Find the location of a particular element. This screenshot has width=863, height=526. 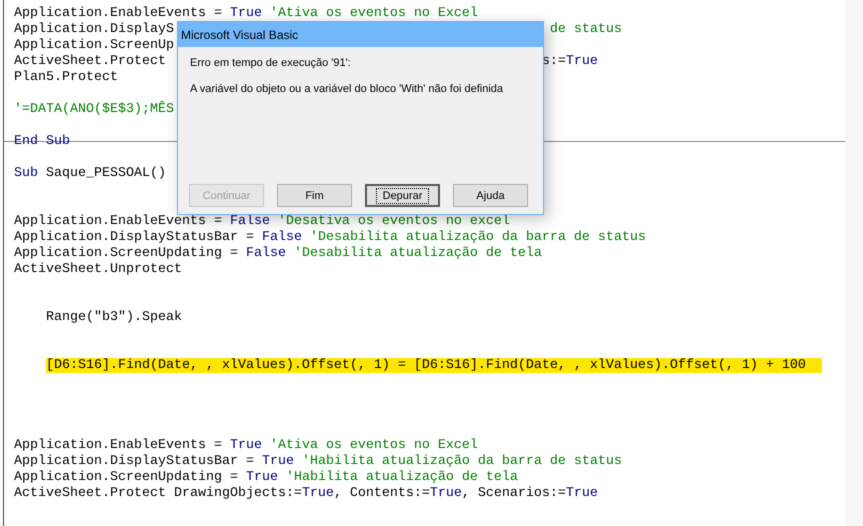

code-line: Application.DisplayS is located at coordinates (94, 29).